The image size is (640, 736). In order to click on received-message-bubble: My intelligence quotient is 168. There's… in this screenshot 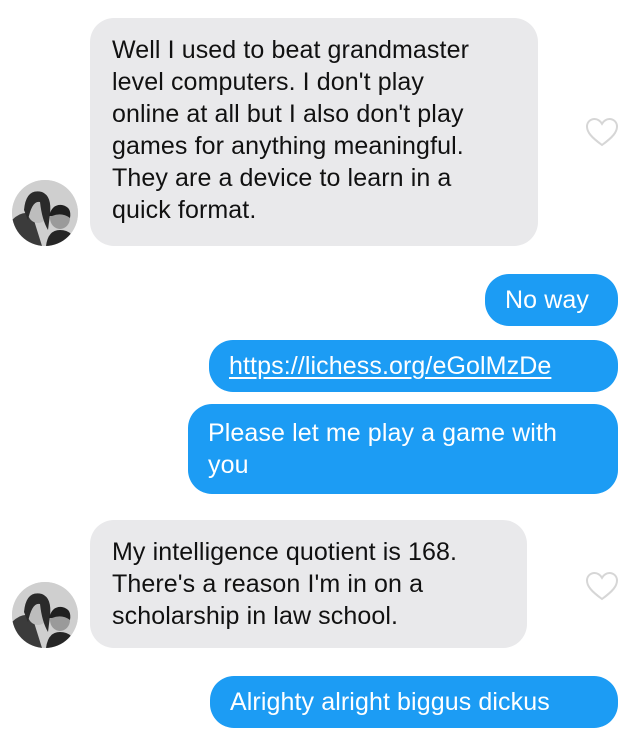, I will do `click(308, 584)`.